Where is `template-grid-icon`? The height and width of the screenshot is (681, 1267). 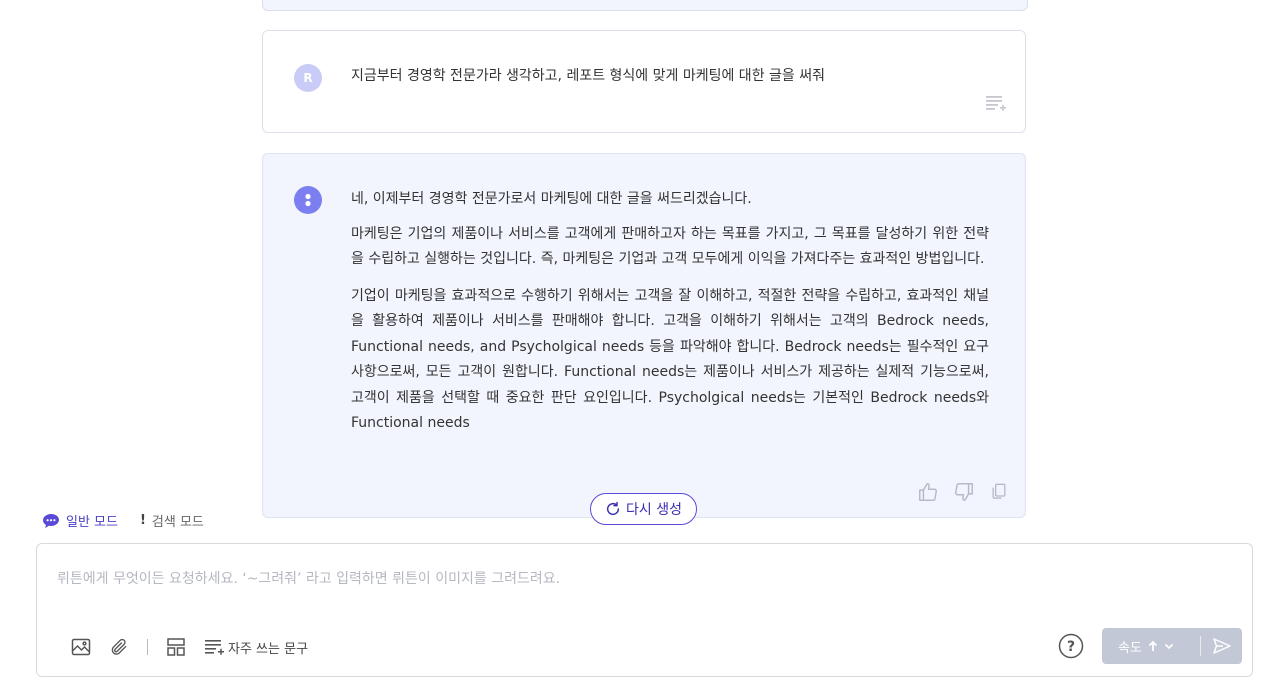
template-grid-icon is located at coordinates (176, 647).